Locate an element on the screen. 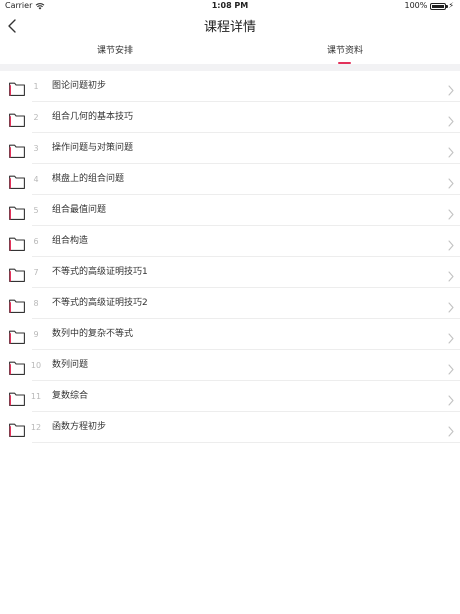 The width and height of the screenshot is (460, 614). item-index: 6 is located at coordinates (36, 241).